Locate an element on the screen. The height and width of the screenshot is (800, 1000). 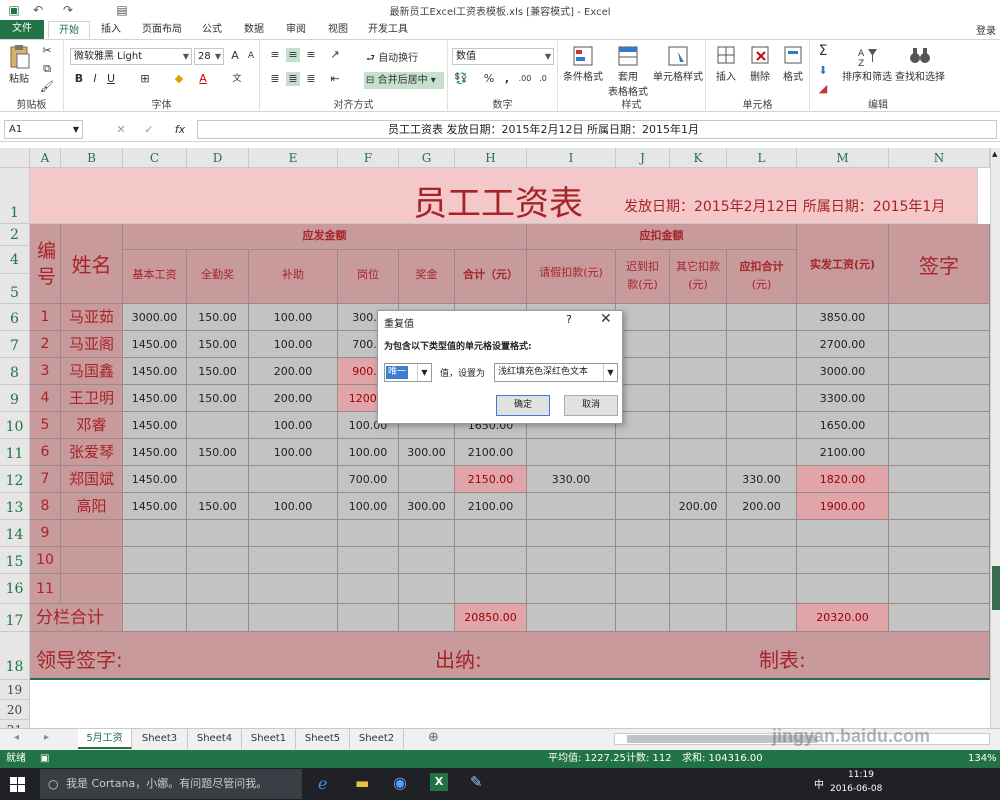
row-header-2: 2 is located at coordinates (15, 235).